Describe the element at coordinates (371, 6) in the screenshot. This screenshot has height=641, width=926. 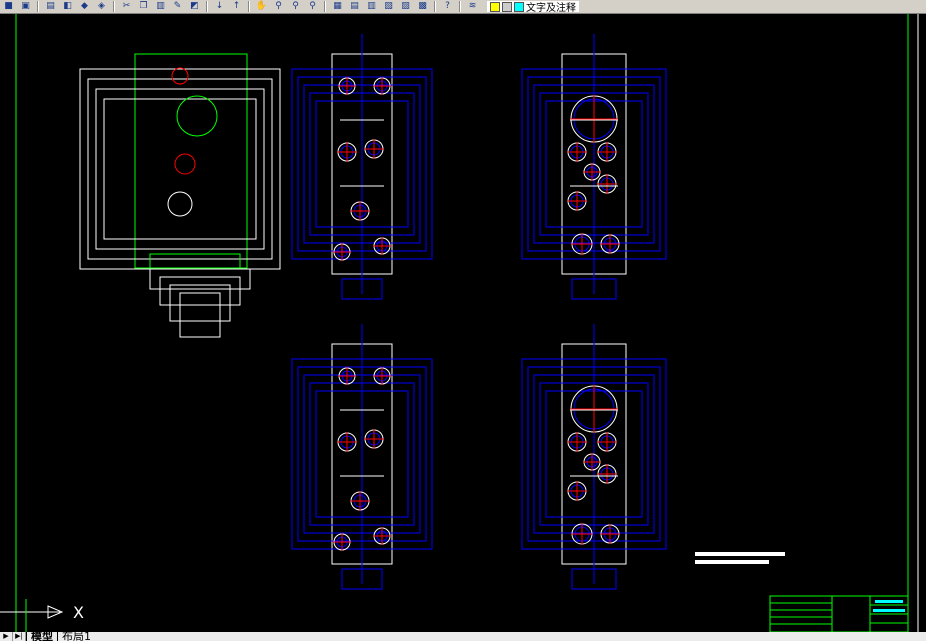
I see `tool-palettes-icon: ▥` at that location.